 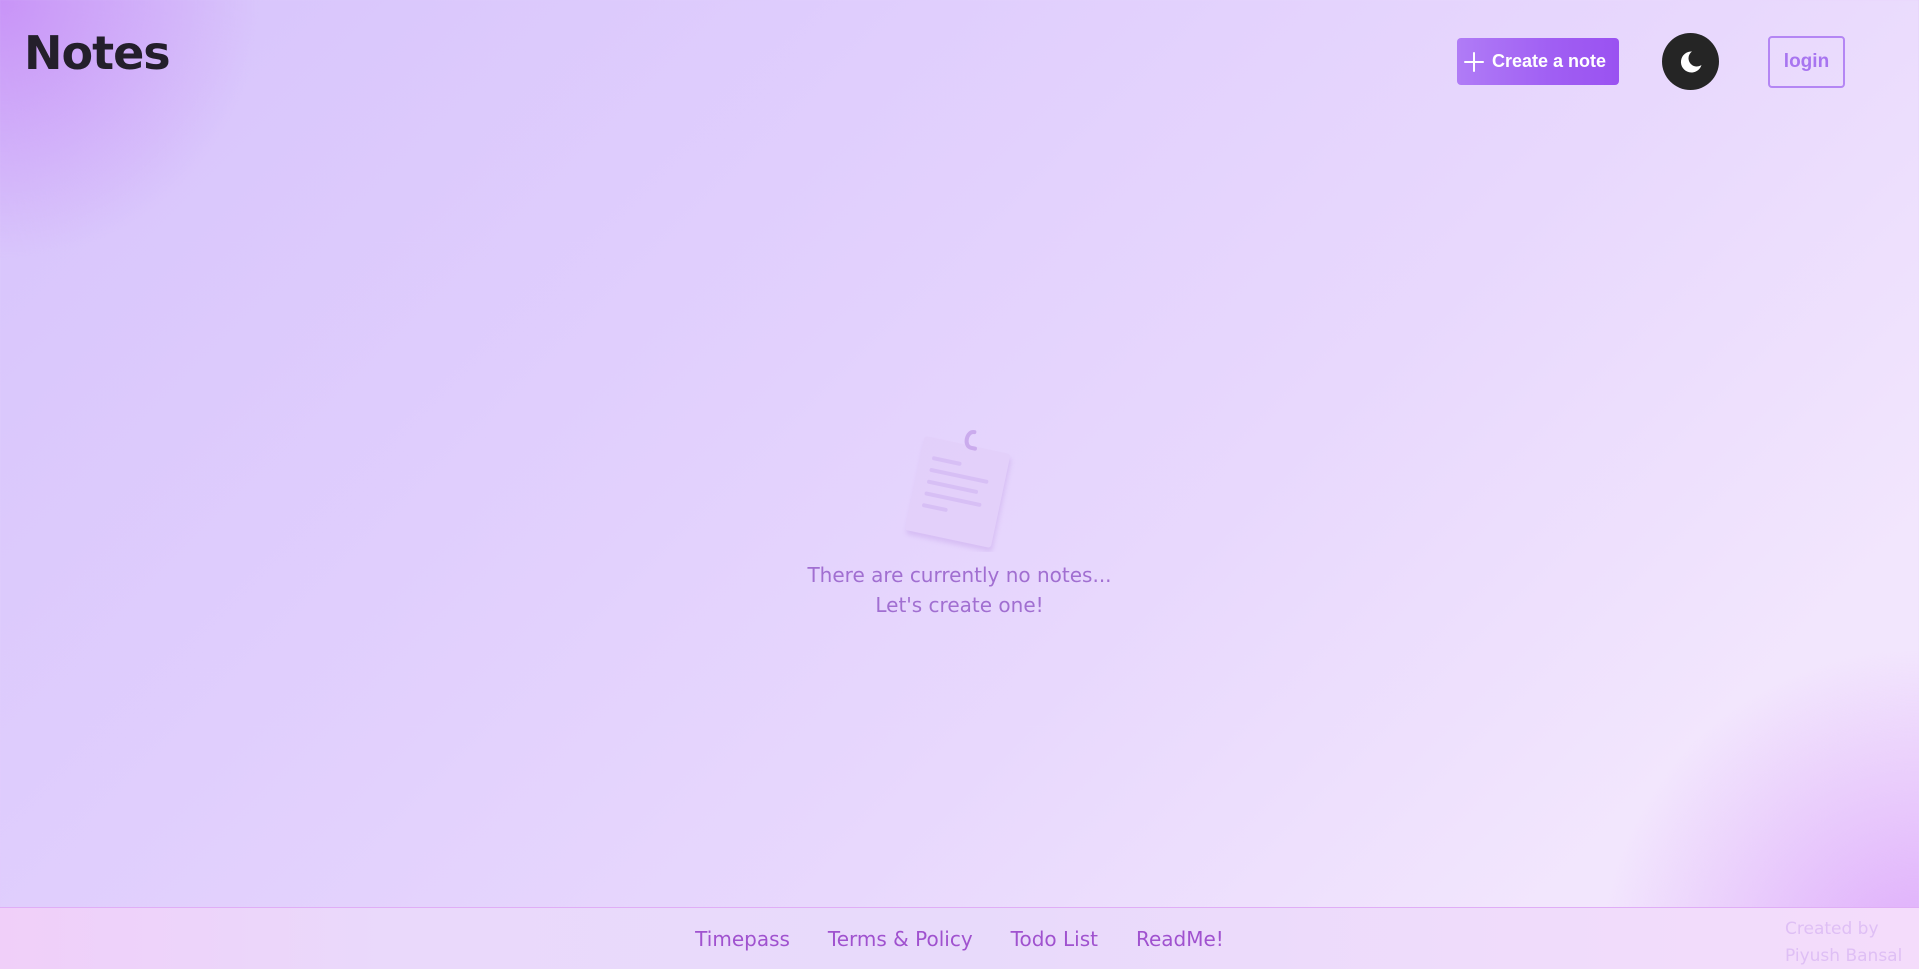 I want to click on moon-icon, so click(x=1690, y=61).